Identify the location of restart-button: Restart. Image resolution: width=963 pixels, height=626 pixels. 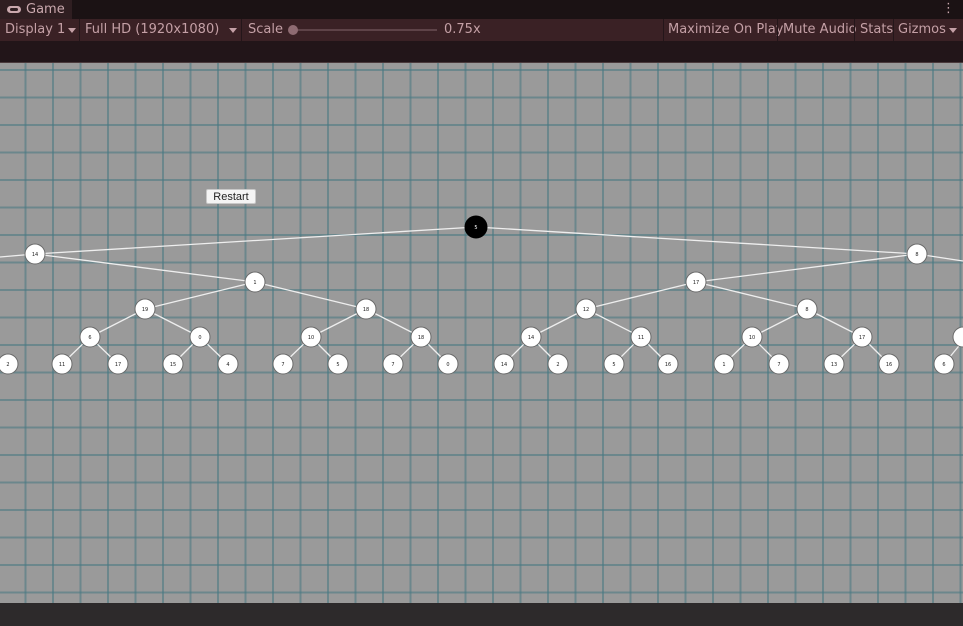
(231, 196).